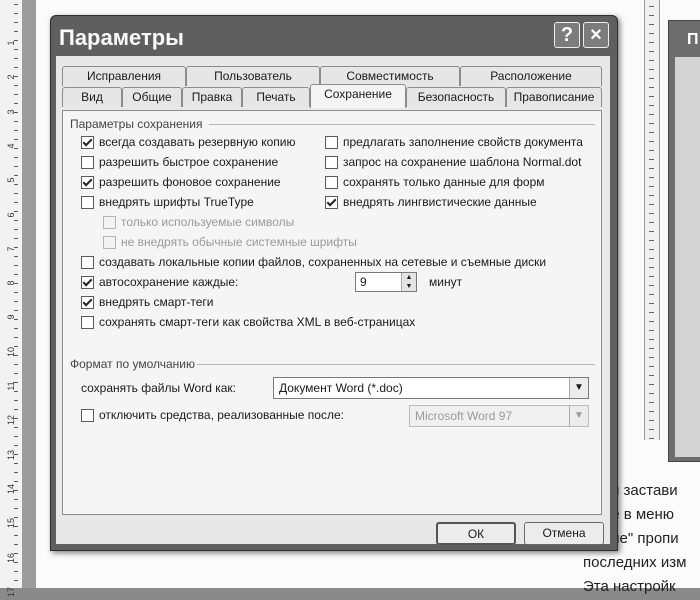  Describe the element at coordinates (341, 388) in the screenshot. I see `save-format-value: Документ Word (*.doc)` at that location.